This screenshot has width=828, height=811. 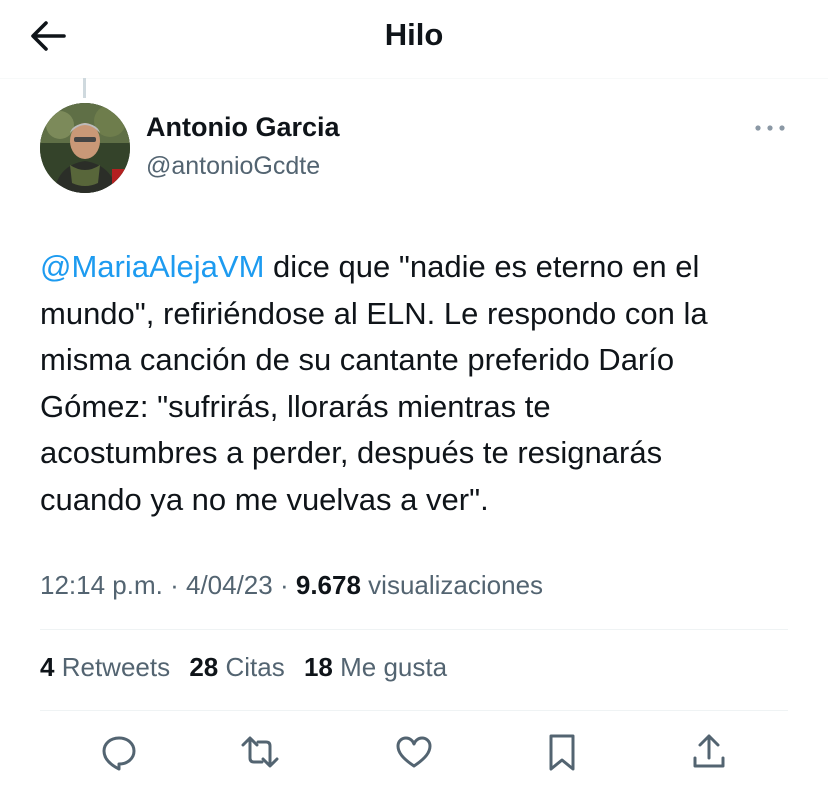 What do you see at coordinates (152, 266) in the screenshot?
I see `mention-link: @MariaAlejaVM` at bounding box center [152, 266].